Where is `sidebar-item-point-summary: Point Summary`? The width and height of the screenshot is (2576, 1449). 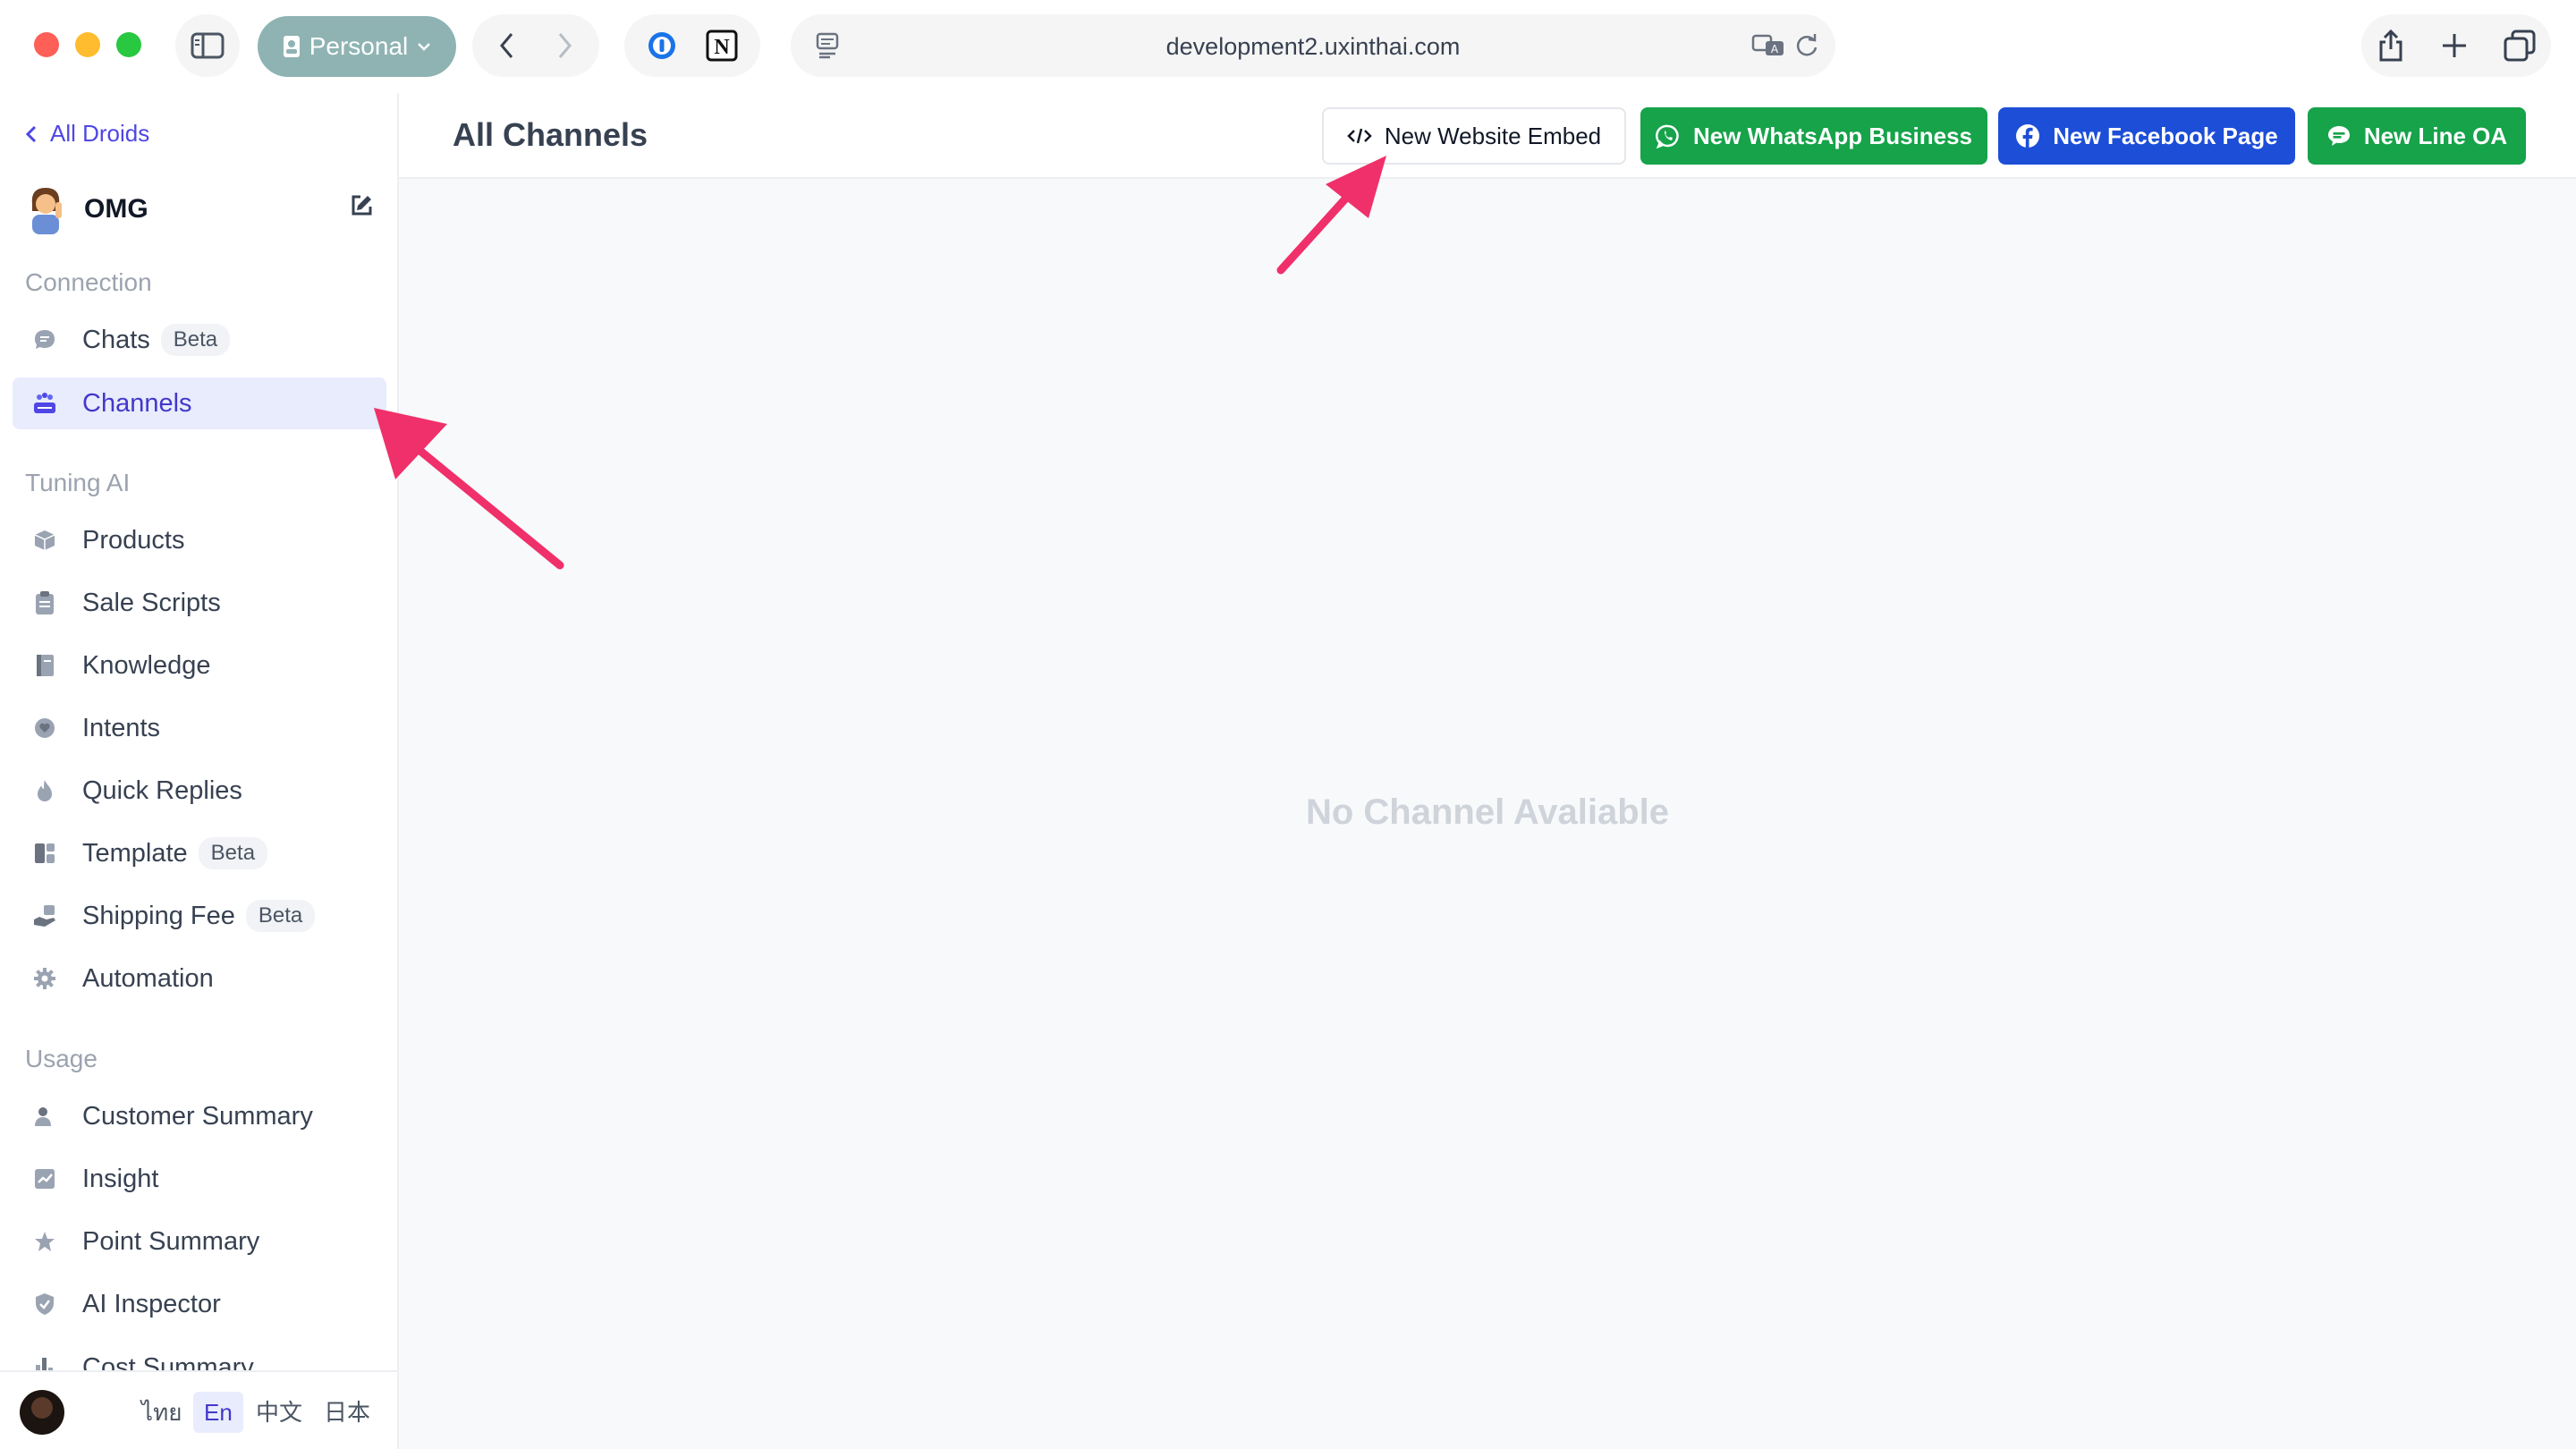
sidebar-item-point-summary: Point Summary is located at coordinates (199, 1241).